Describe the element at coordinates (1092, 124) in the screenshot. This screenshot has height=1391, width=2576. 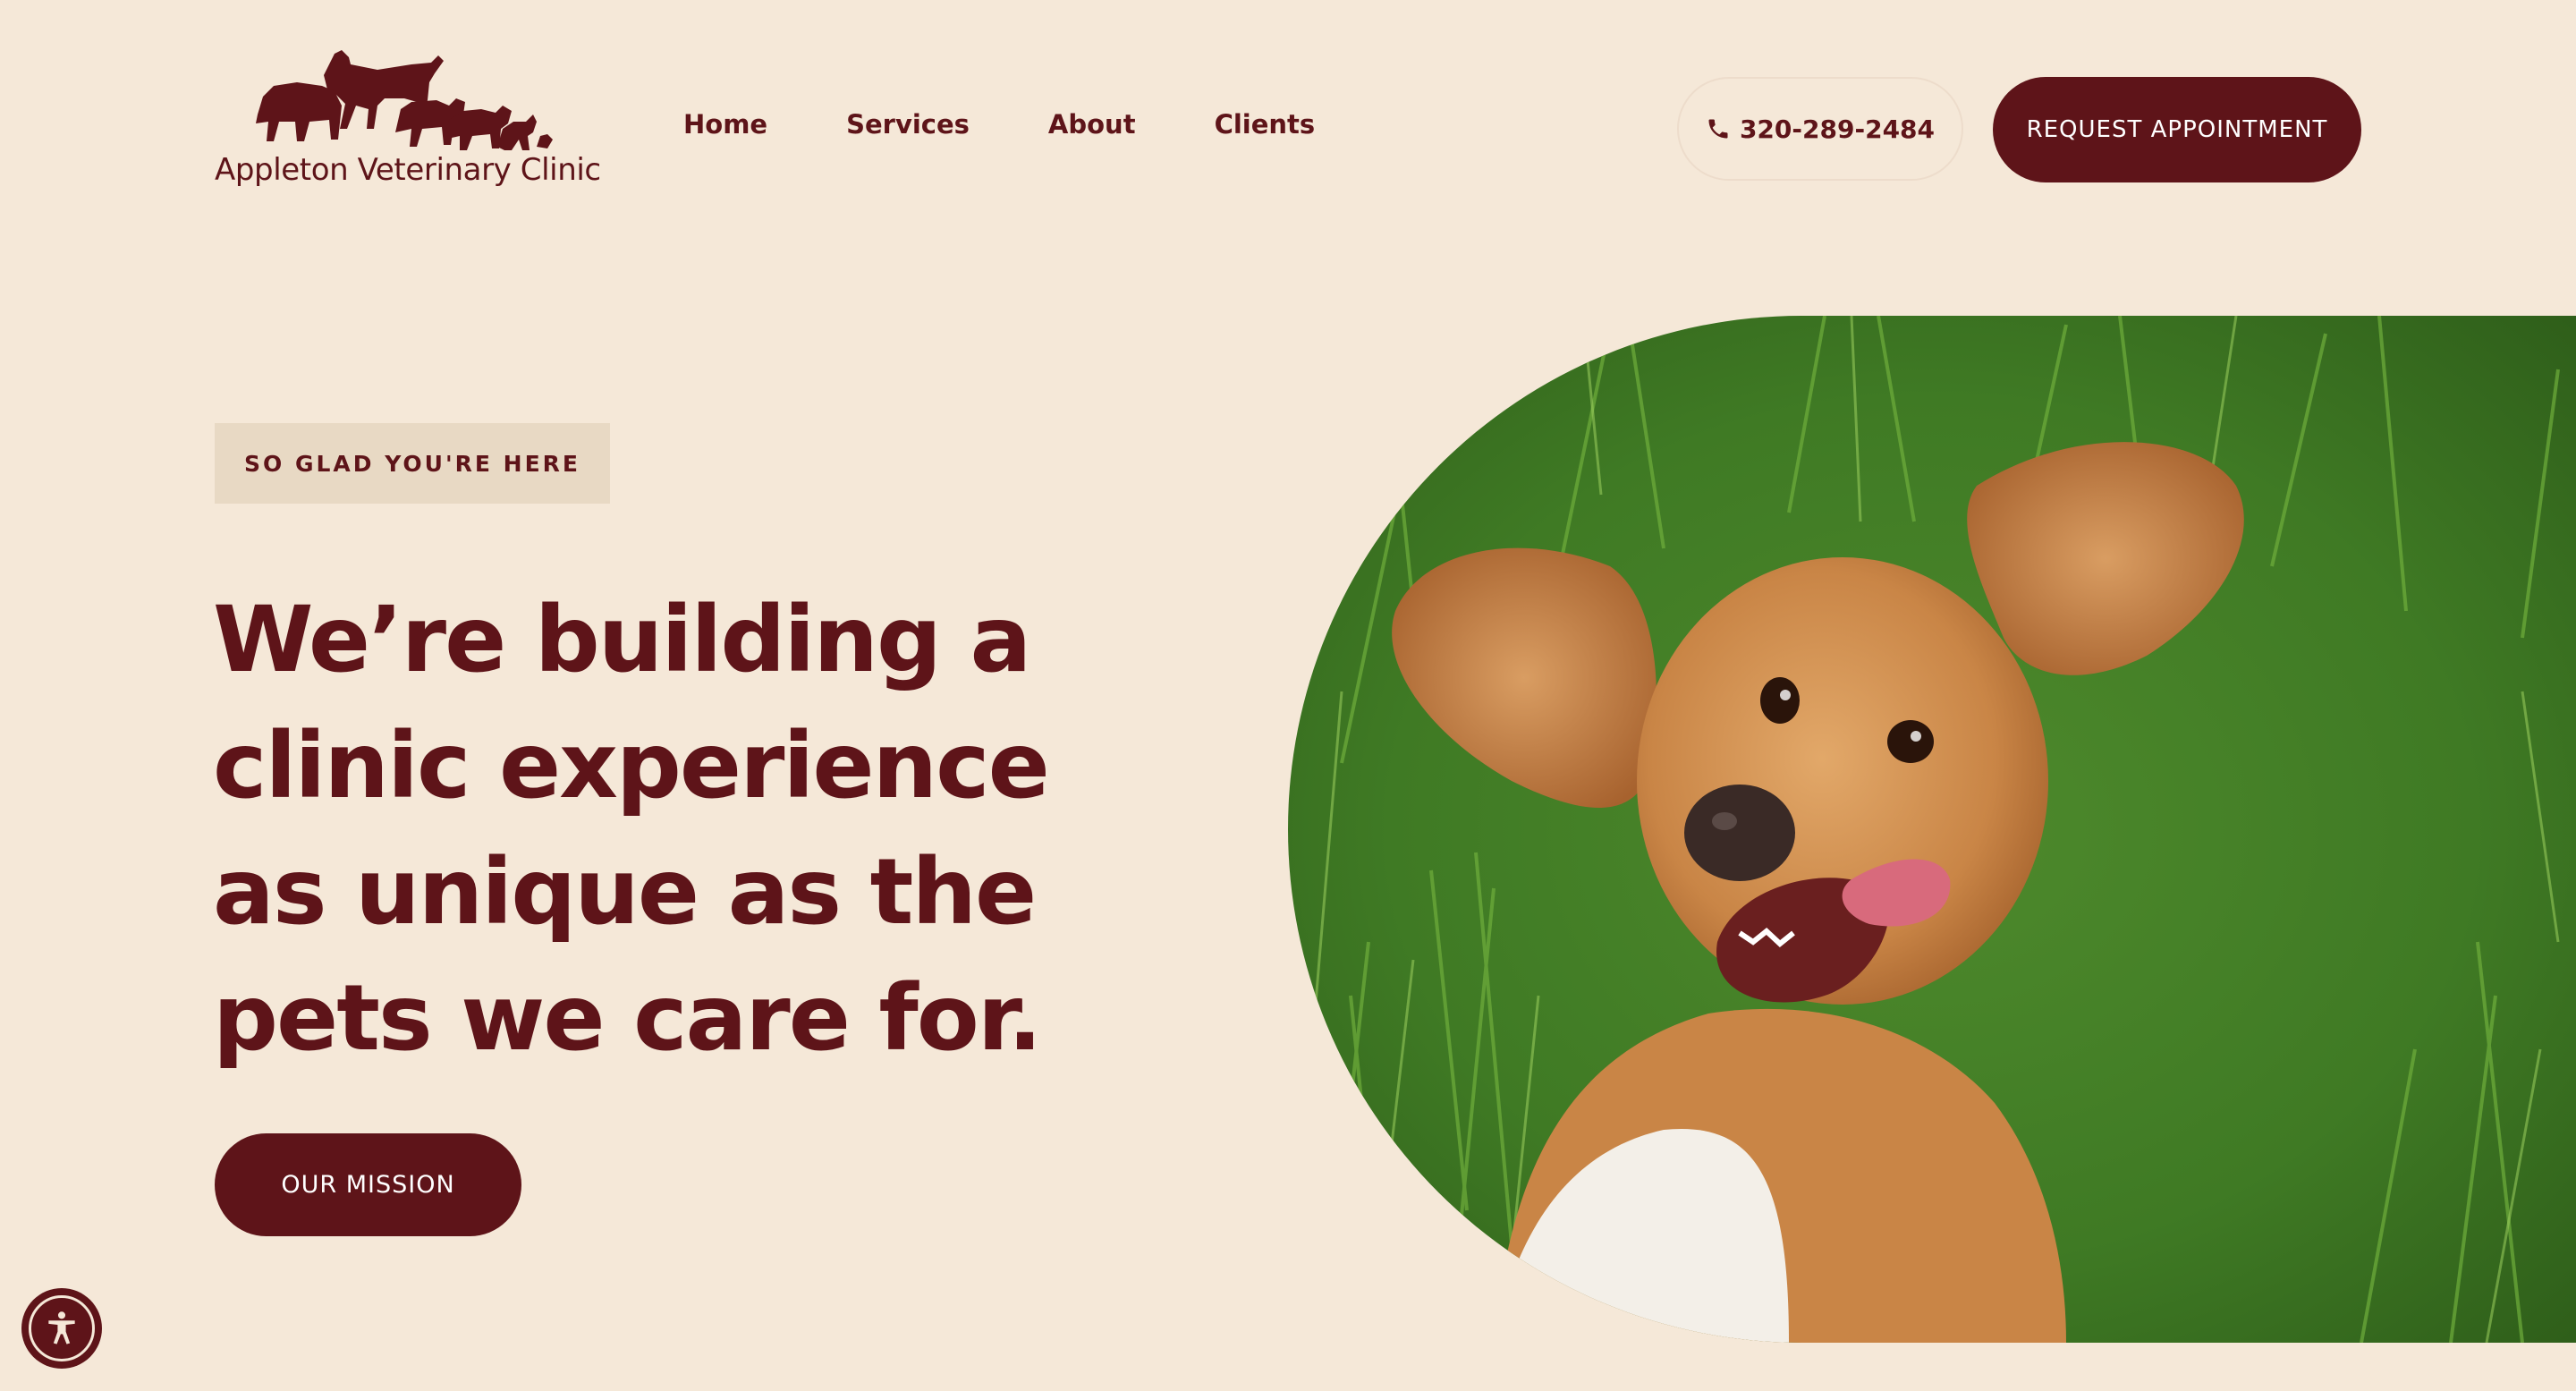
I see `nav-item-about: About` at that location.